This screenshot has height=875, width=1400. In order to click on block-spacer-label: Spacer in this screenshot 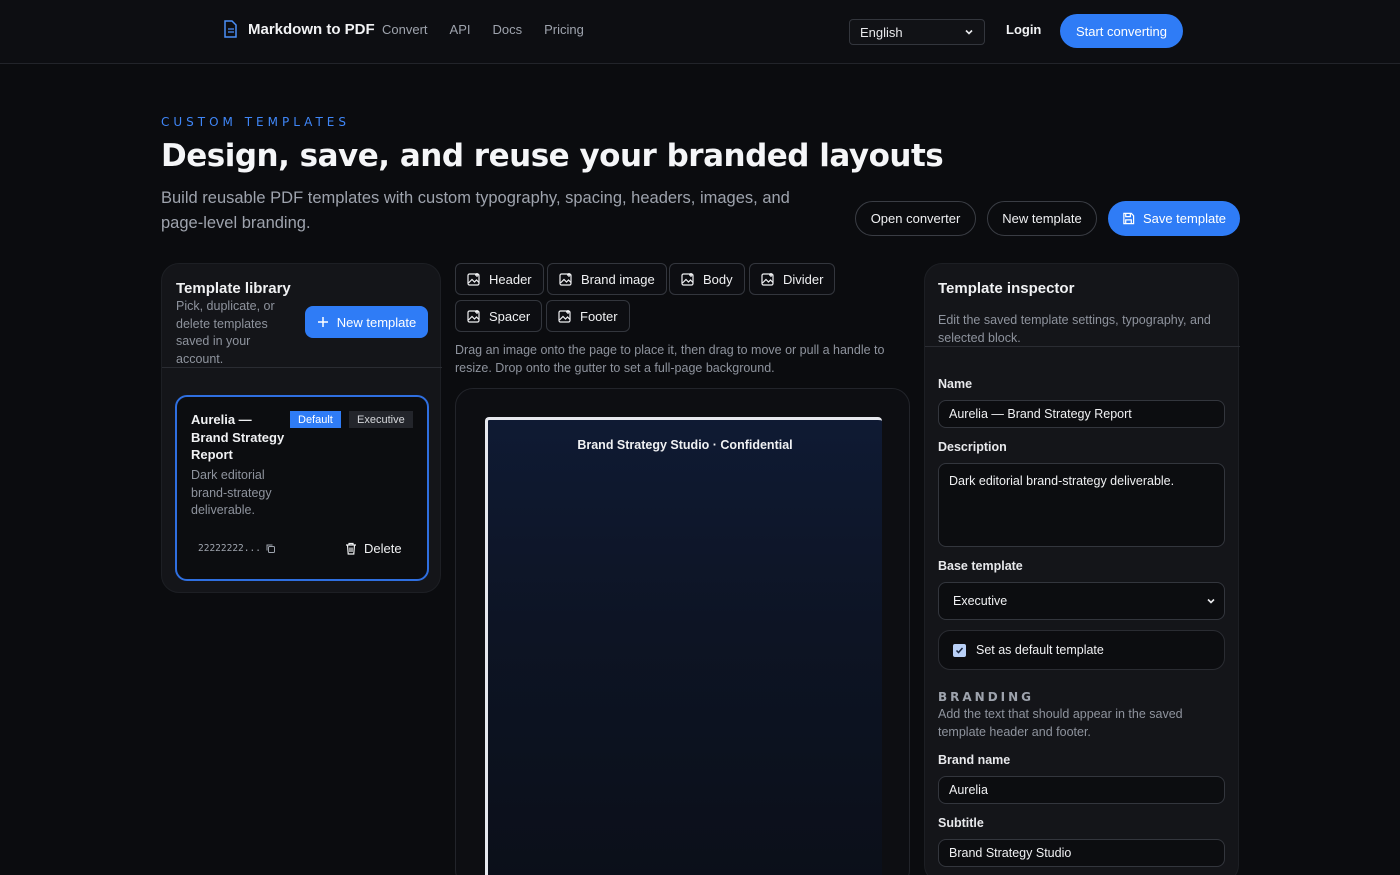, I will do `click(510, 316)`.